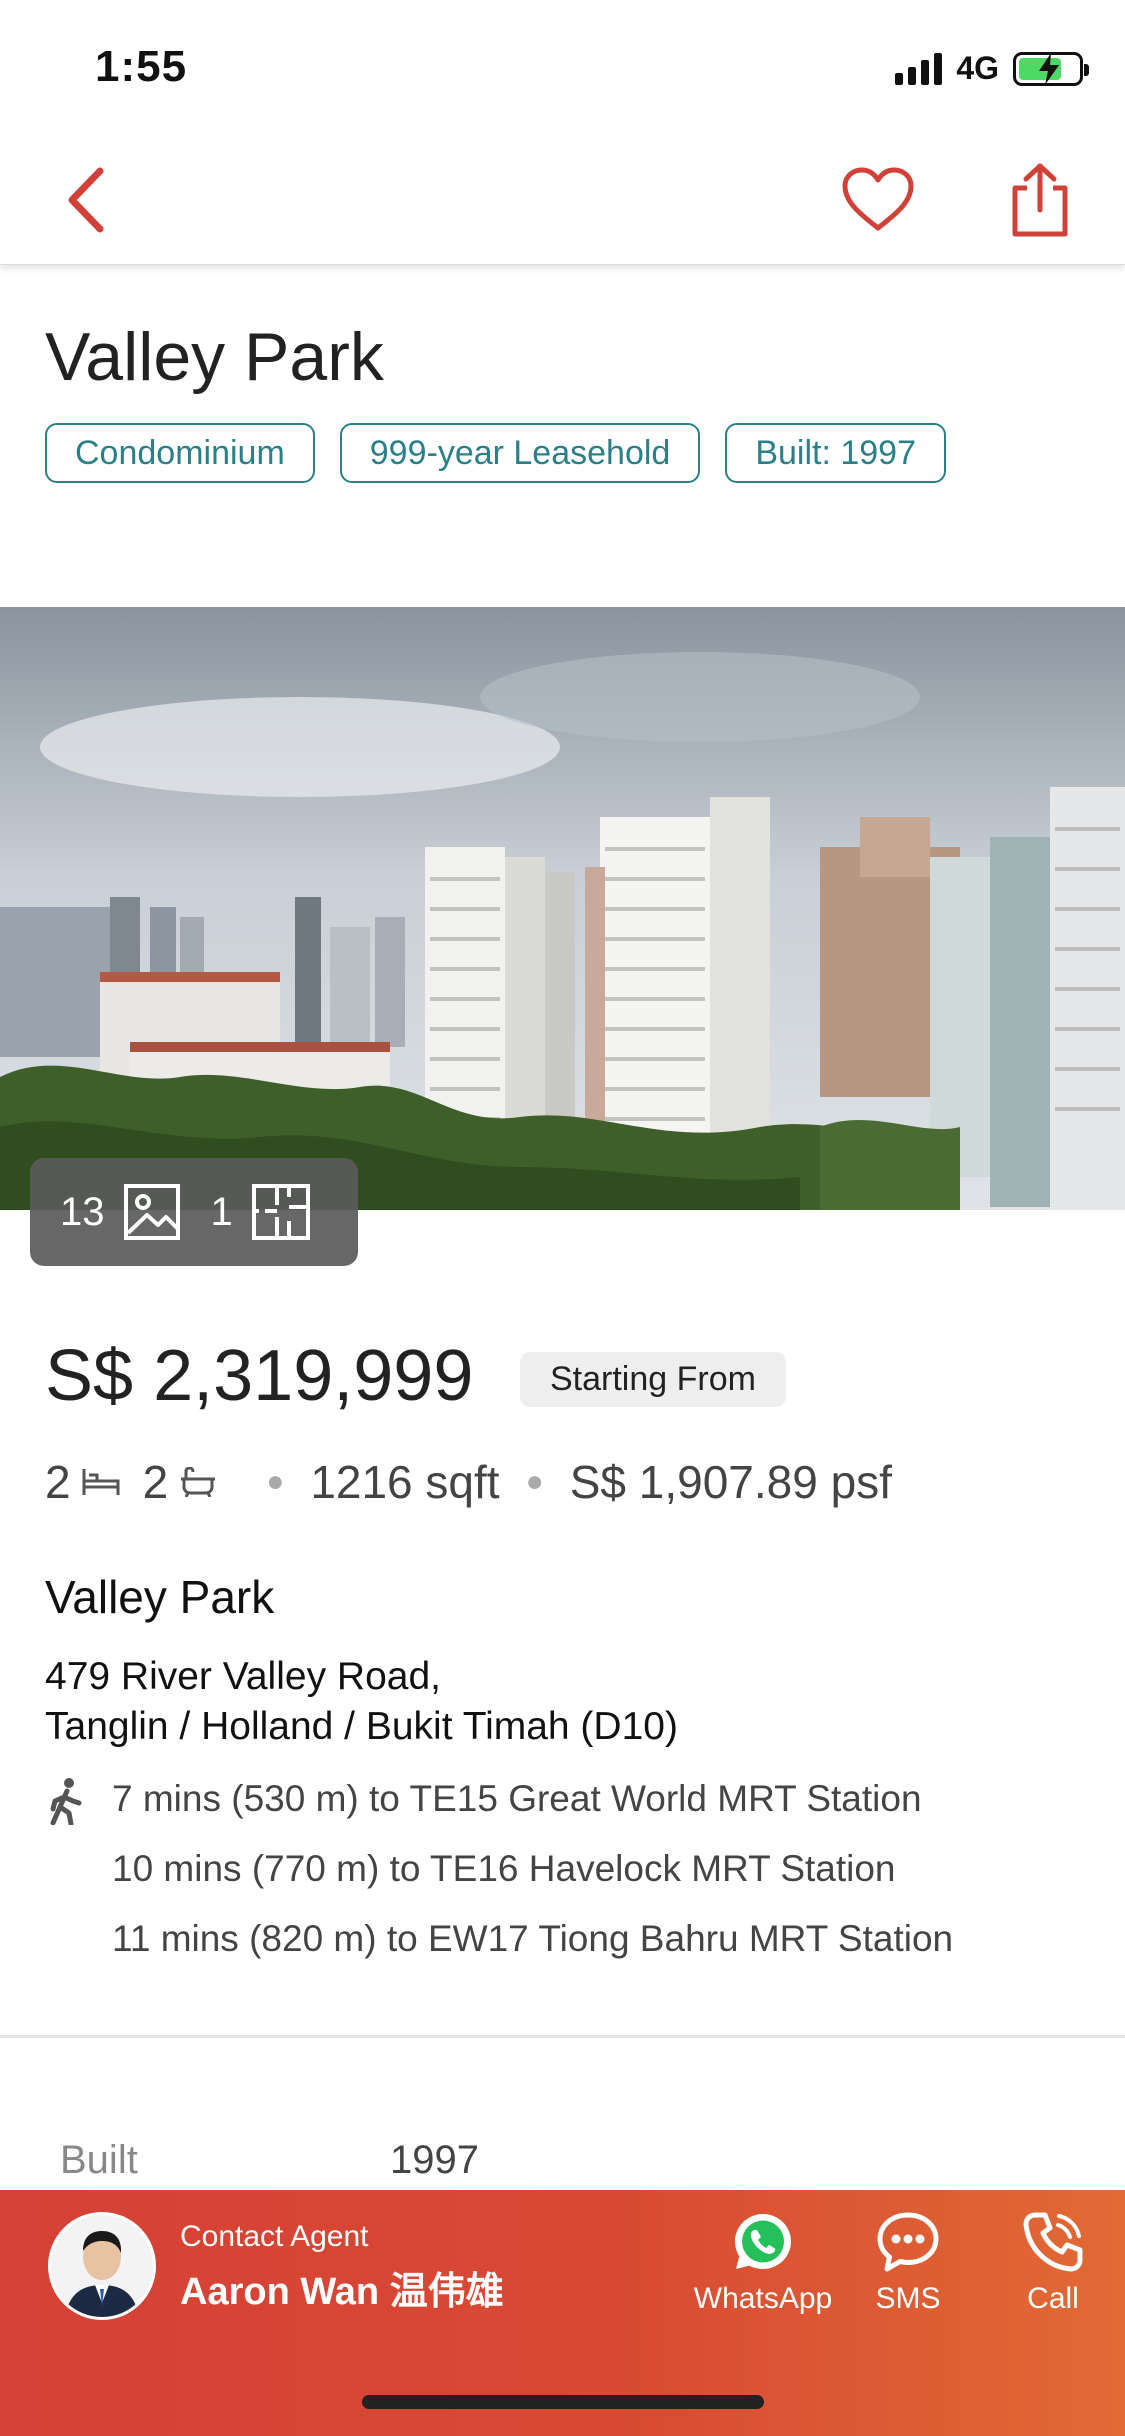 The width and height of the screenshot is (1125, 2436). What do you see at coordinates (835, 453) in the screenshot?
I see `tag-built-year: Built: 1997` at bounding box center [835, 453].